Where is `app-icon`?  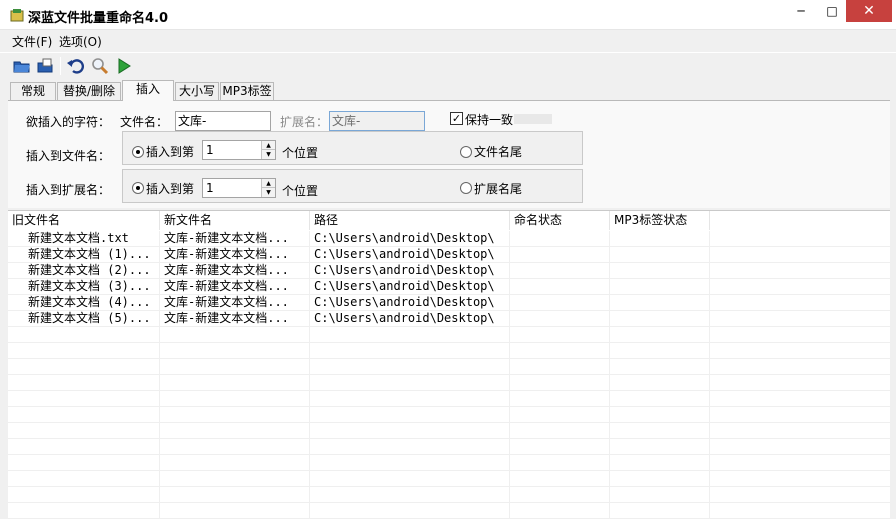
app-icon is located at coordinates (17, 15).